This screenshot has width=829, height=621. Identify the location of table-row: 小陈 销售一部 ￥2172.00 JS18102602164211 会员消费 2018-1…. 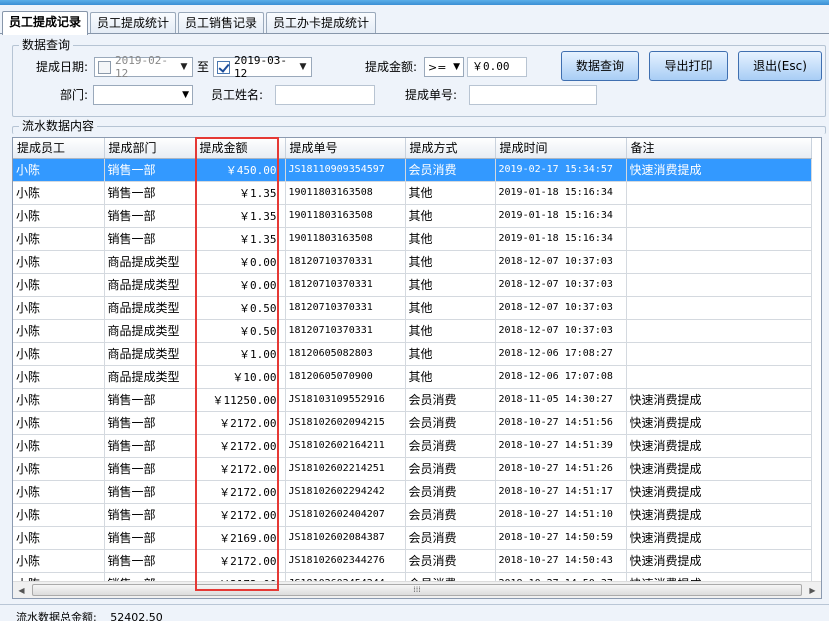
(412, 446).